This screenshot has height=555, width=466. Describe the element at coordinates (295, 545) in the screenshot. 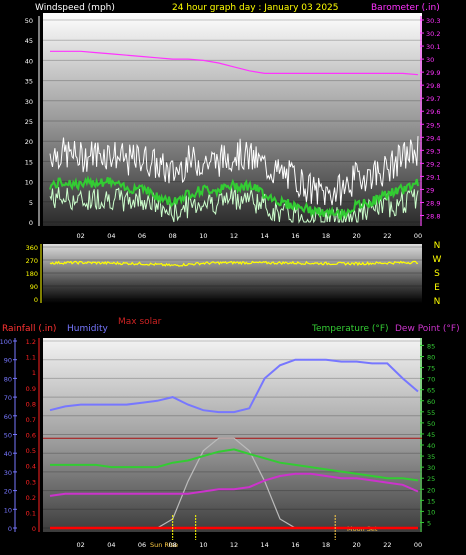

I see `bottom-x-tick-label: 16` at that location.